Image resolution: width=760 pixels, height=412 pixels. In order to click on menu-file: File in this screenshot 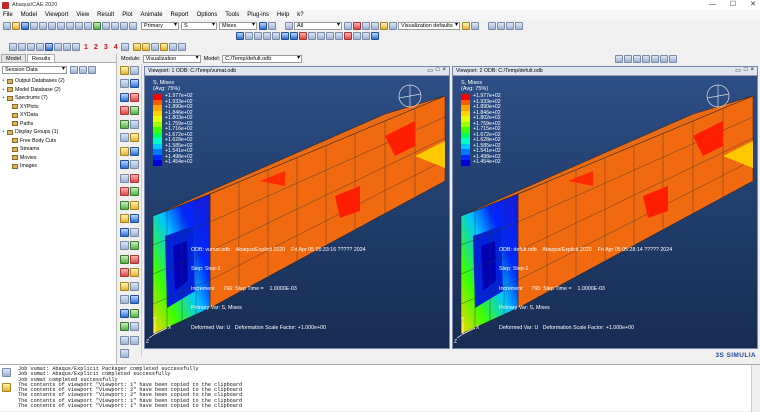, I will do `click(8, 15)`.